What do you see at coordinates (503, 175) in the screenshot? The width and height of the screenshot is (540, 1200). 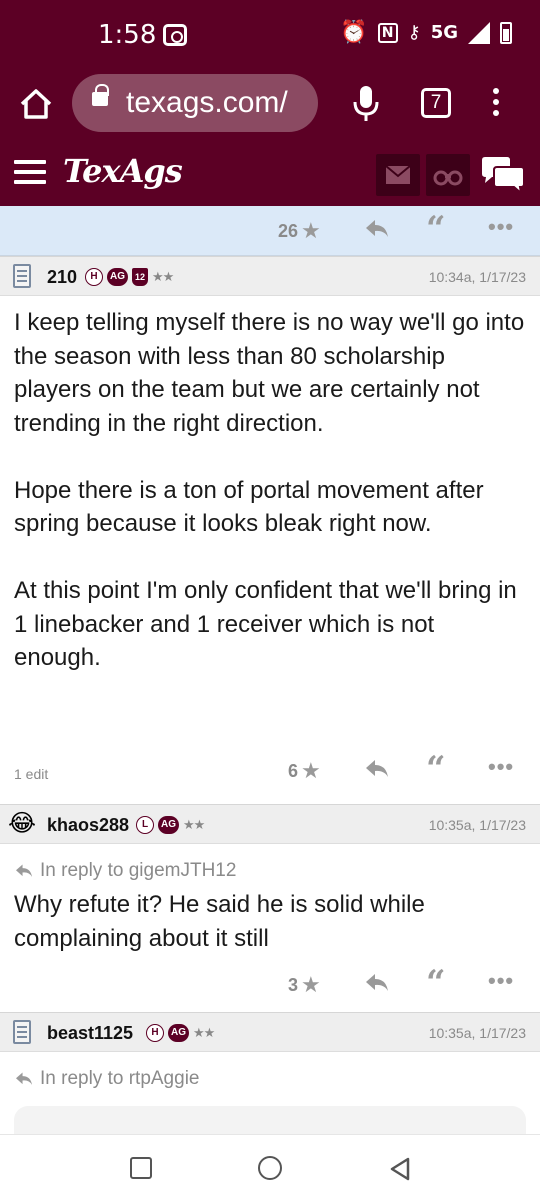 I see `chat-bubbles-icon` at bounding box center [503, 175].